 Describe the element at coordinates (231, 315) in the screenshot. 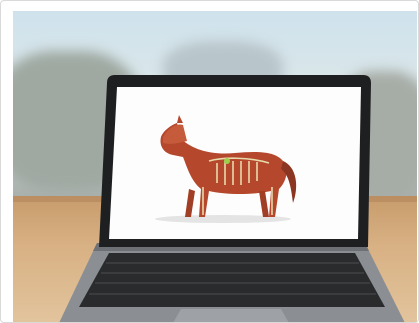

I see `trackpad` at that location.